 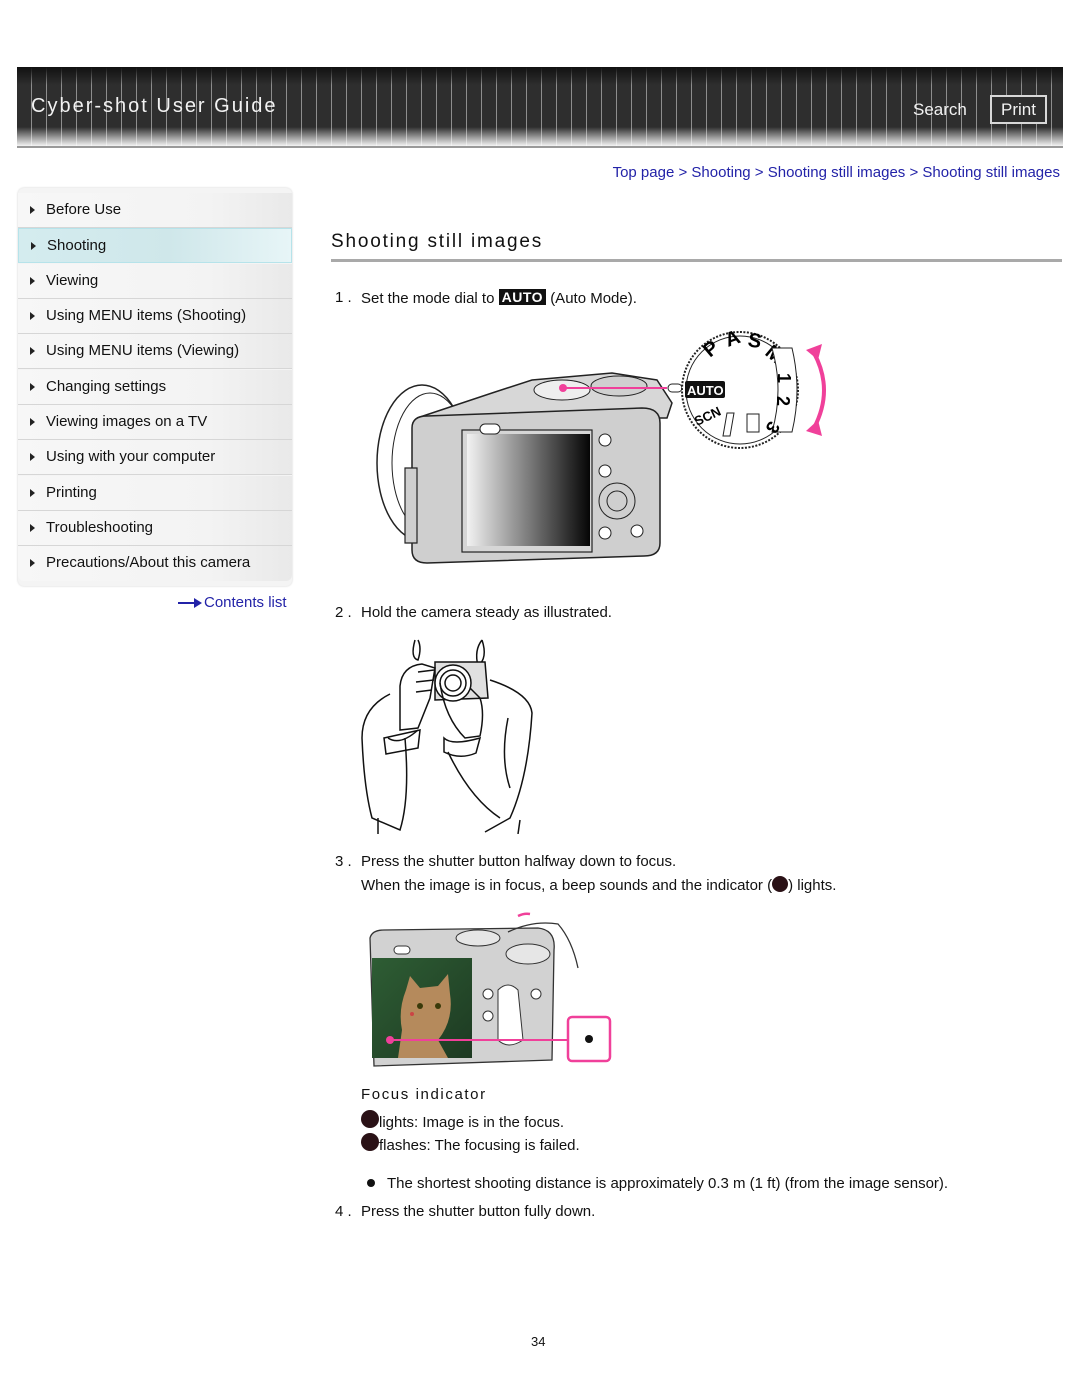 What do you see at coordinates (155, 245) in the screenshot?
I see `sidebar-item-shooting: Shooting` at bounding box center [155, 245].